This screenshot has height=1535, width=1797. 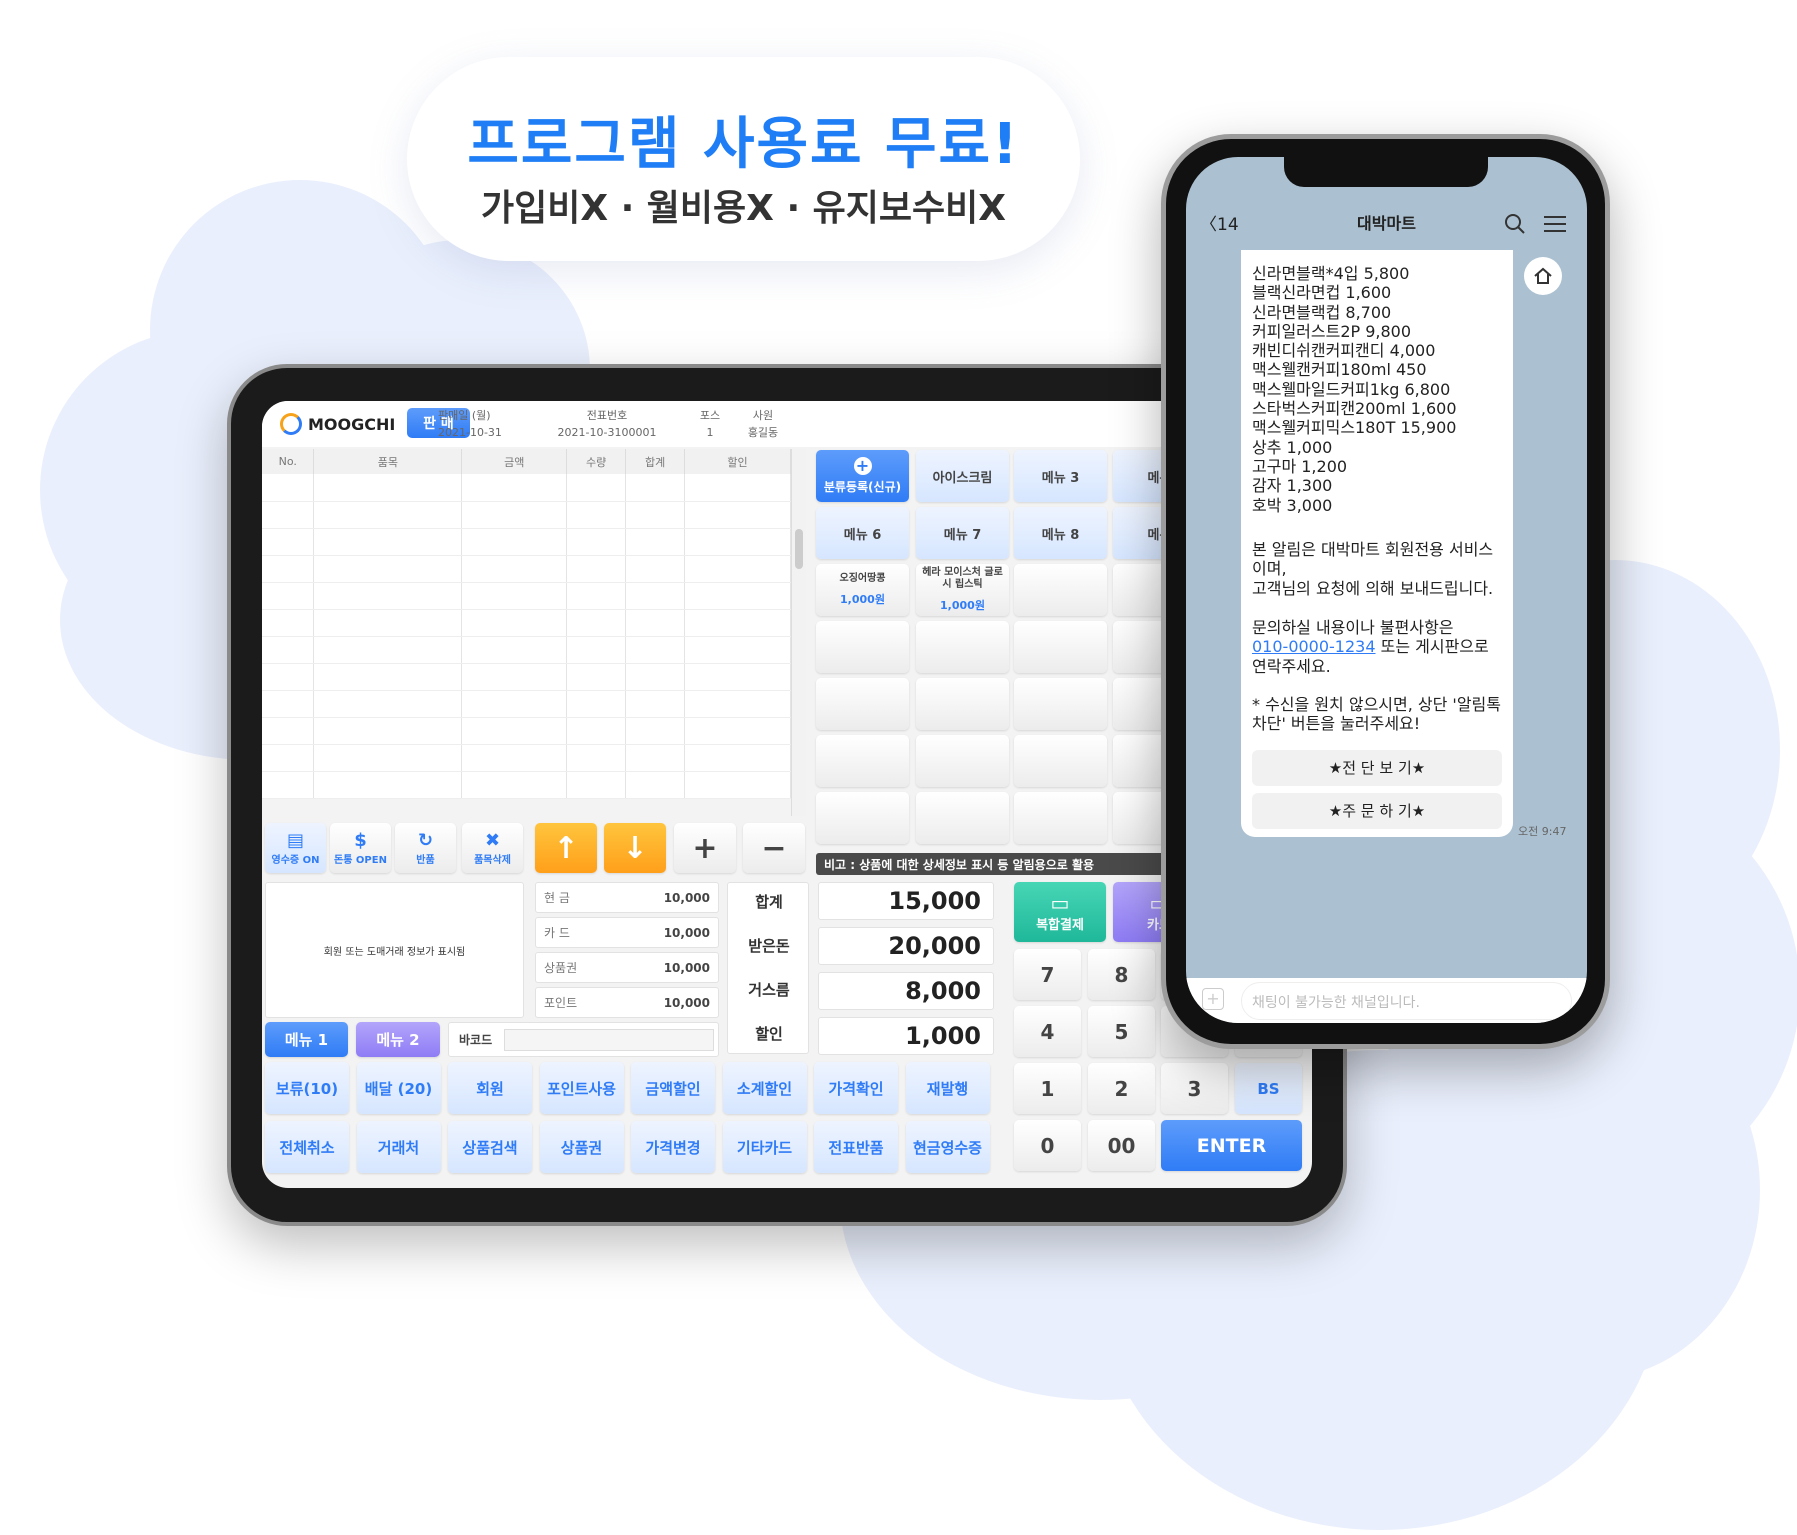 What do you see at coordinates (425, 840) in the screenshot?
I see `refund-icon: ↻` at bounding box center [425, 840].